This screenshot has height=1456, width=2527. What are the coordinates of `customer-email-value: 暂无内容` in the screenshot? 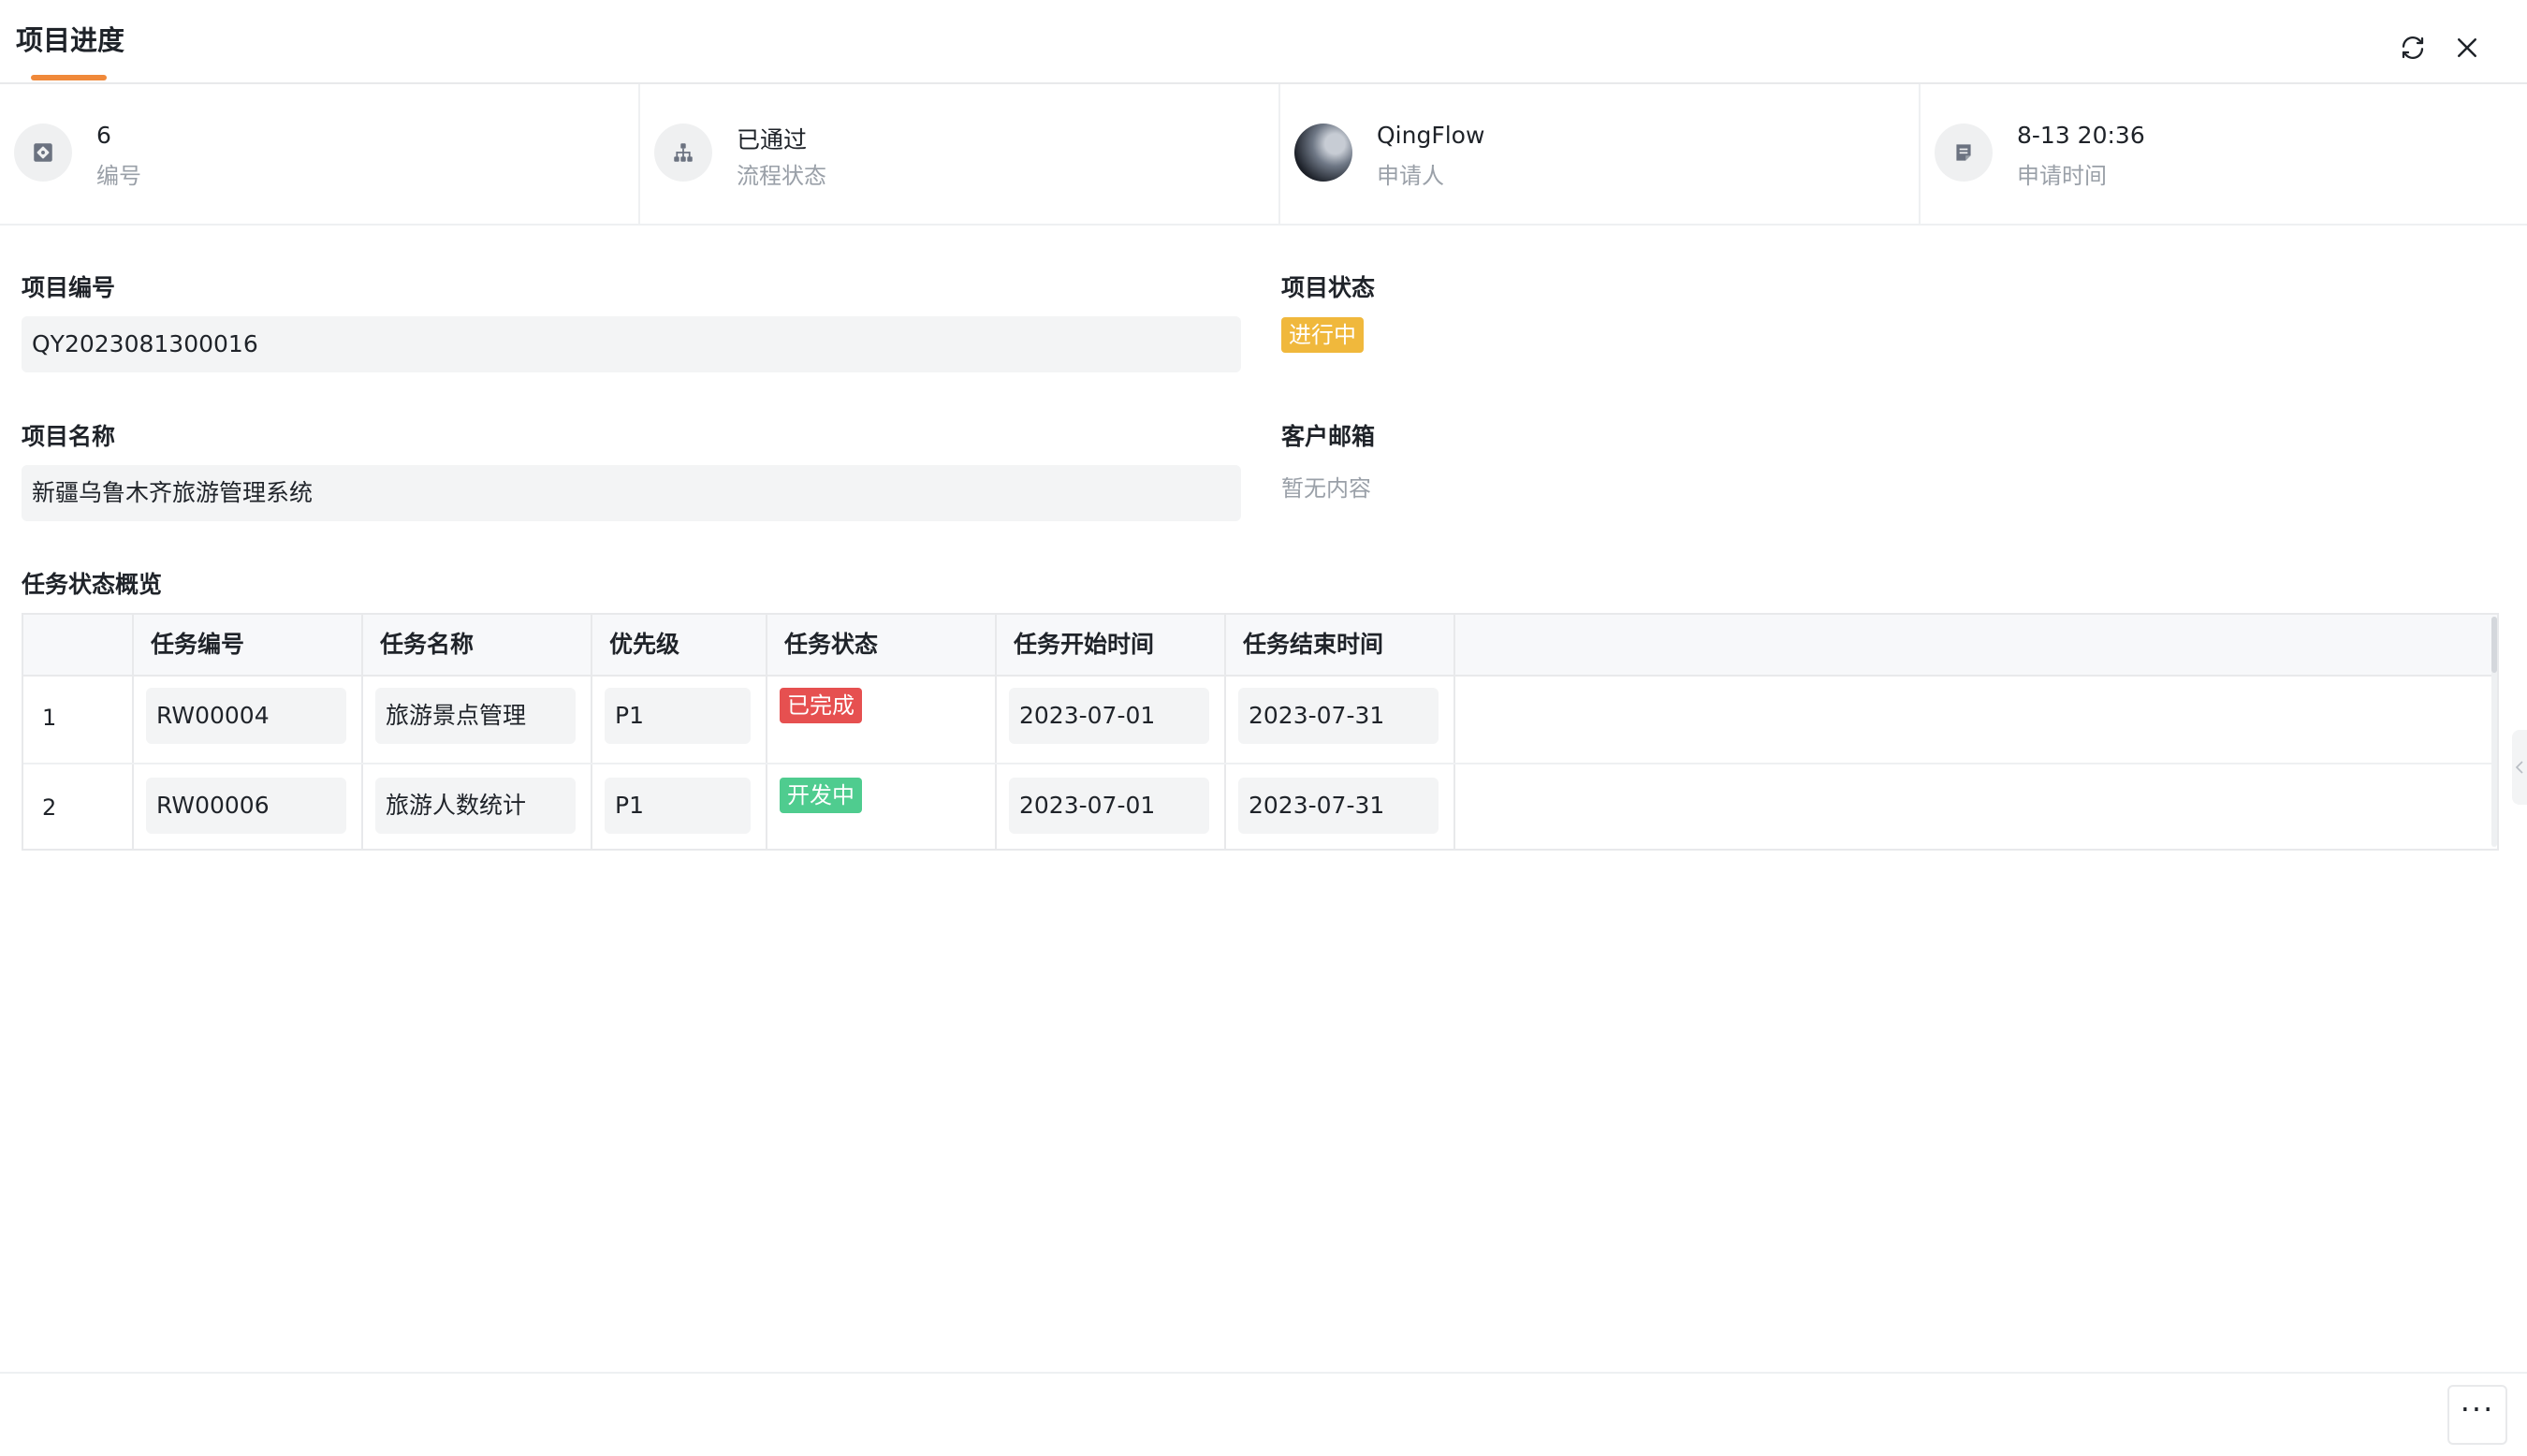 It's located at (1326, 488).